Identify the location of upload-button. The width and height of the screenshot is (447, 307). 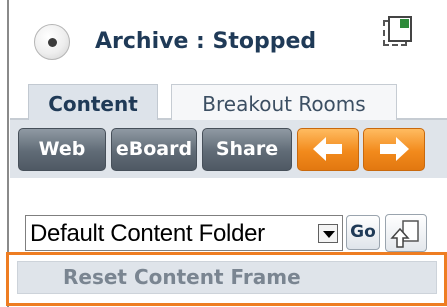
(406, 233).